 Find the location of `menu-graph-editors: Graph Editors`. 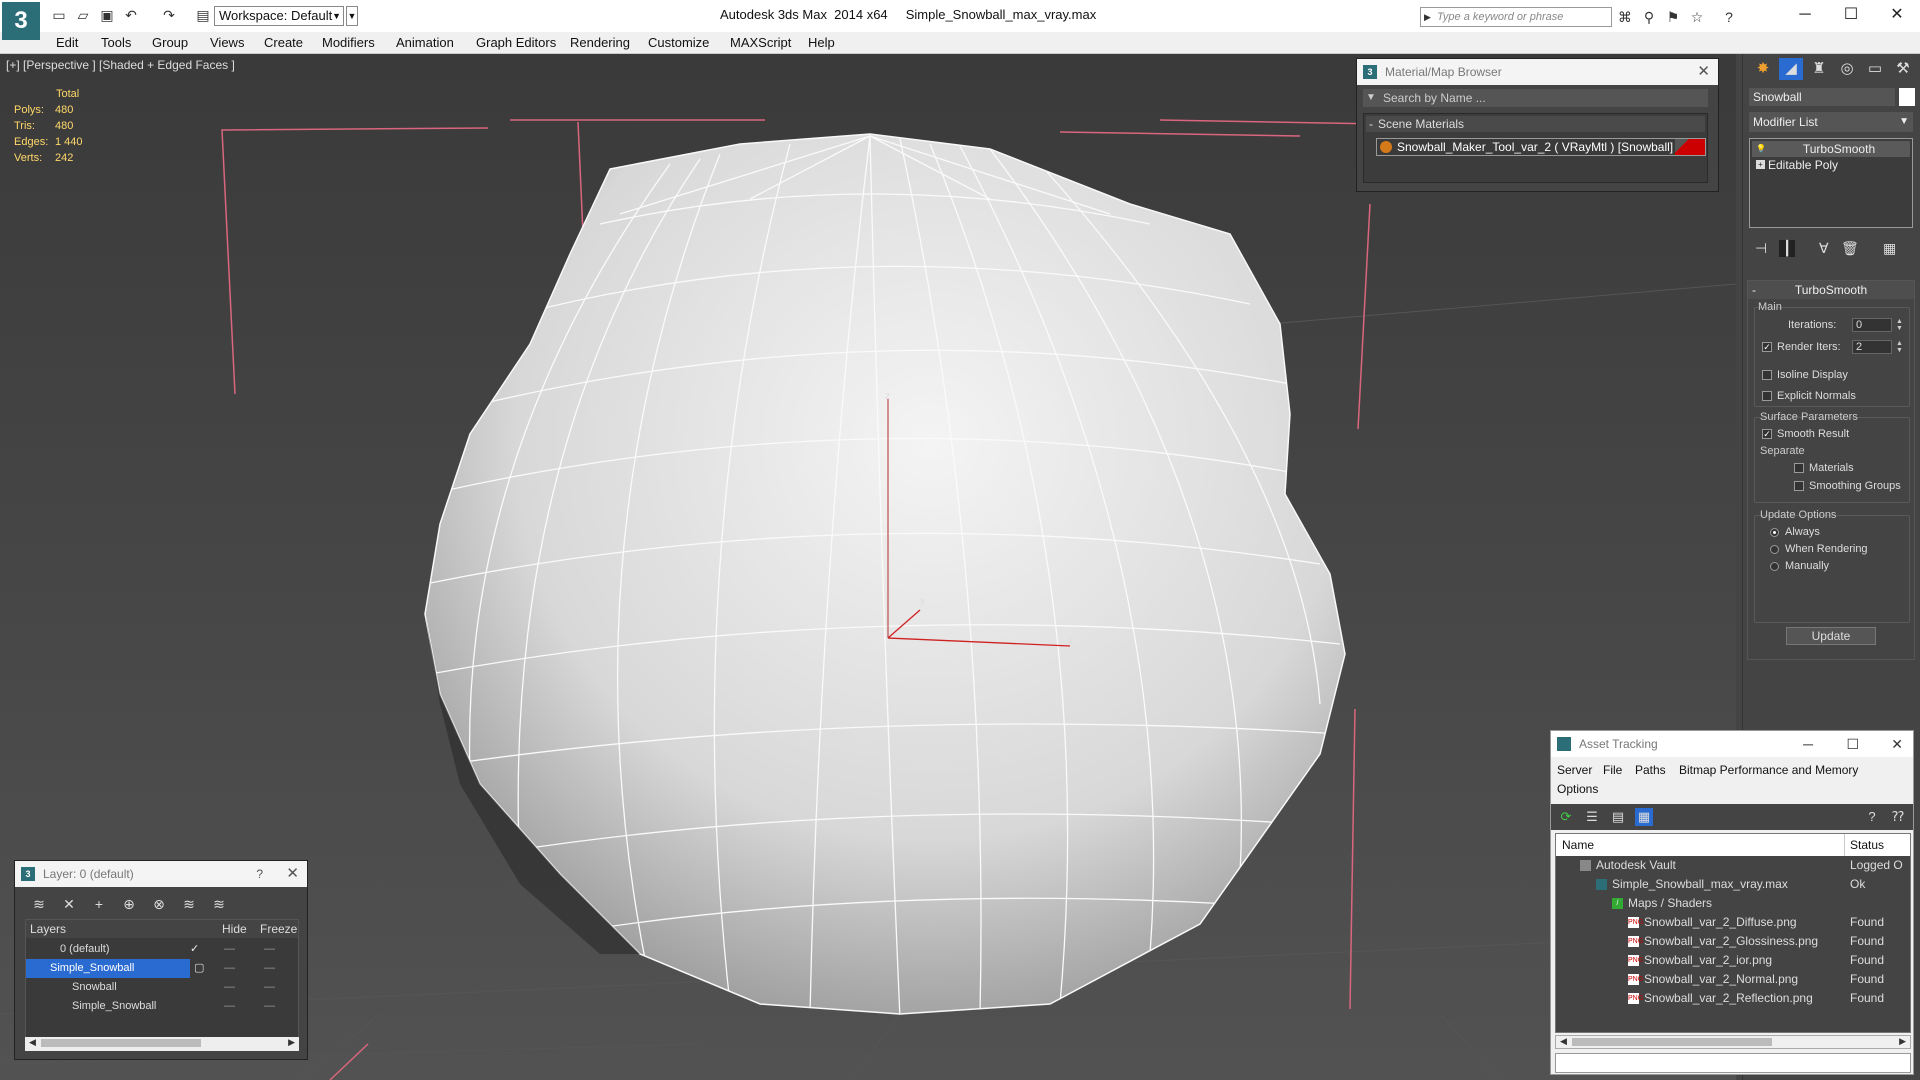

menu-graph-editors: Graph Editors is located at coordinates (516, 42).